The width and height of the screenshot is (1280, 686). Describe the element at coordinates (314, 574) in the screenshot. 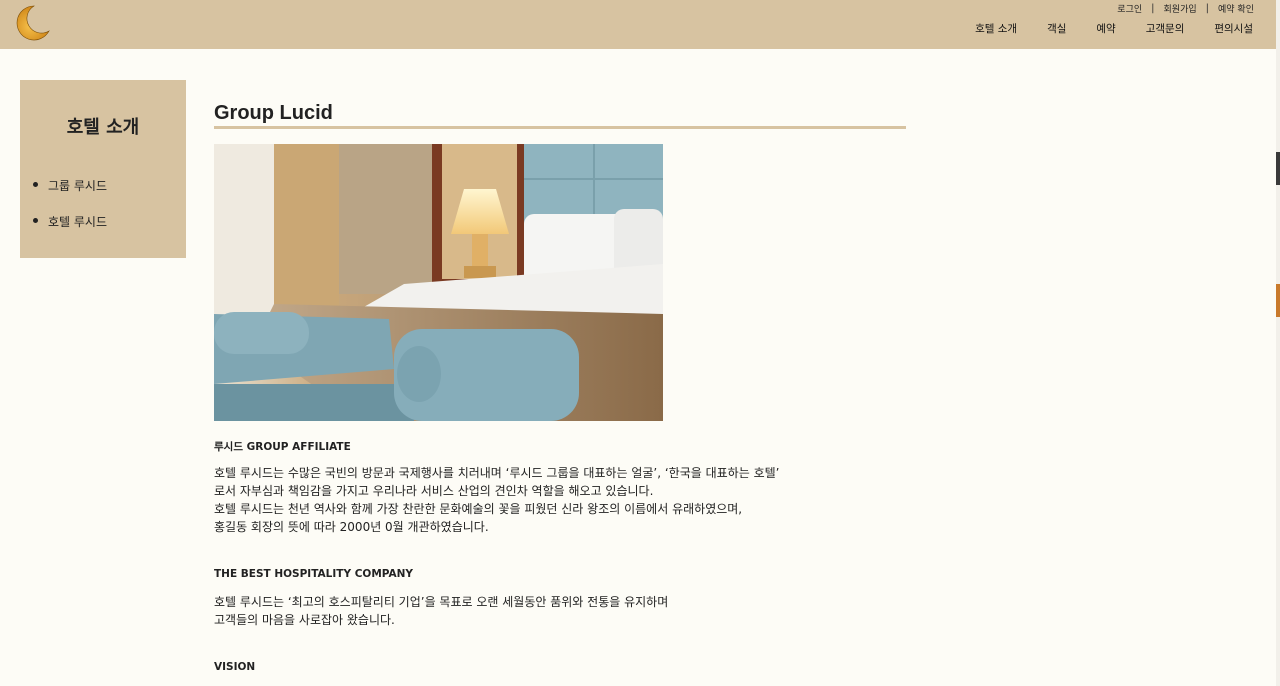

I see `section-heading-hospitality: THE BEST HOSPITALITY COMPANY` at that location.